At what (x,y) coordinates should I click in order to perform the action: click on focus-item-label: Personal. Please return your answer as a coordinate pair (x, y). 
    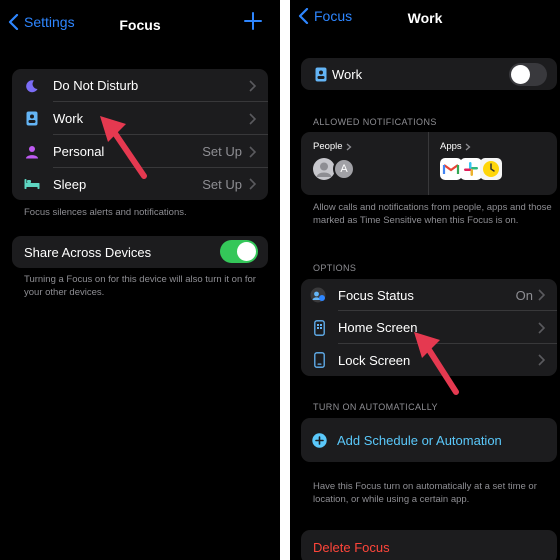
    Looking at the image, I should click on (79, 151).